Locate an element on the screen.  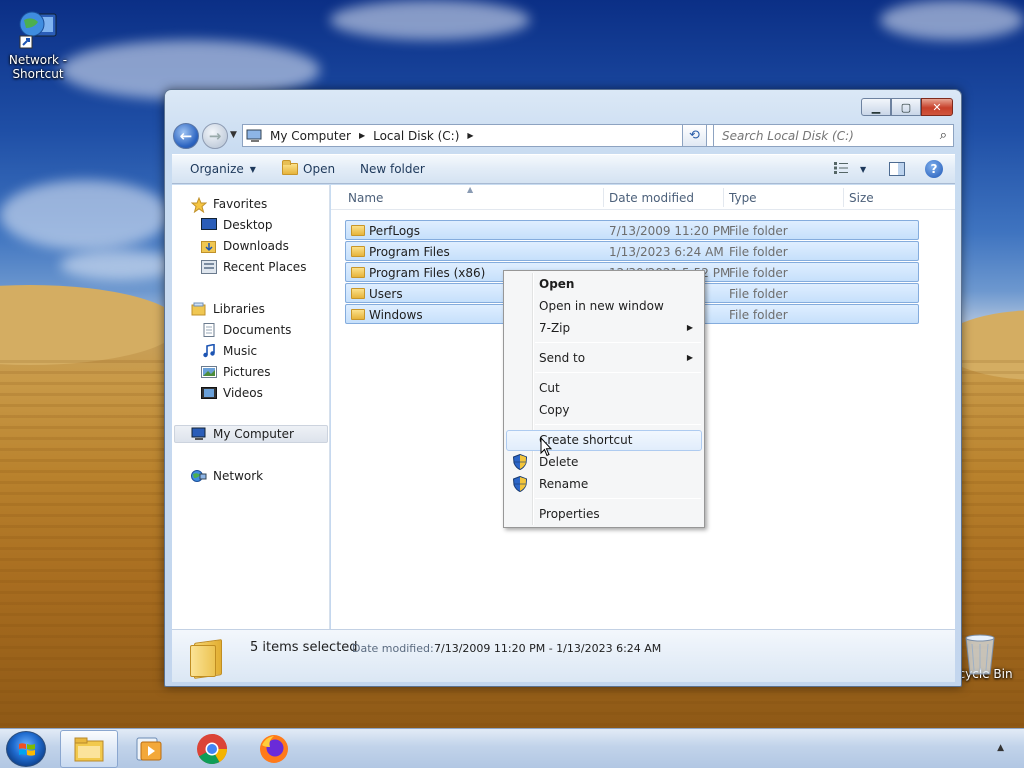
star-icon is located at coordinates (199, 205).